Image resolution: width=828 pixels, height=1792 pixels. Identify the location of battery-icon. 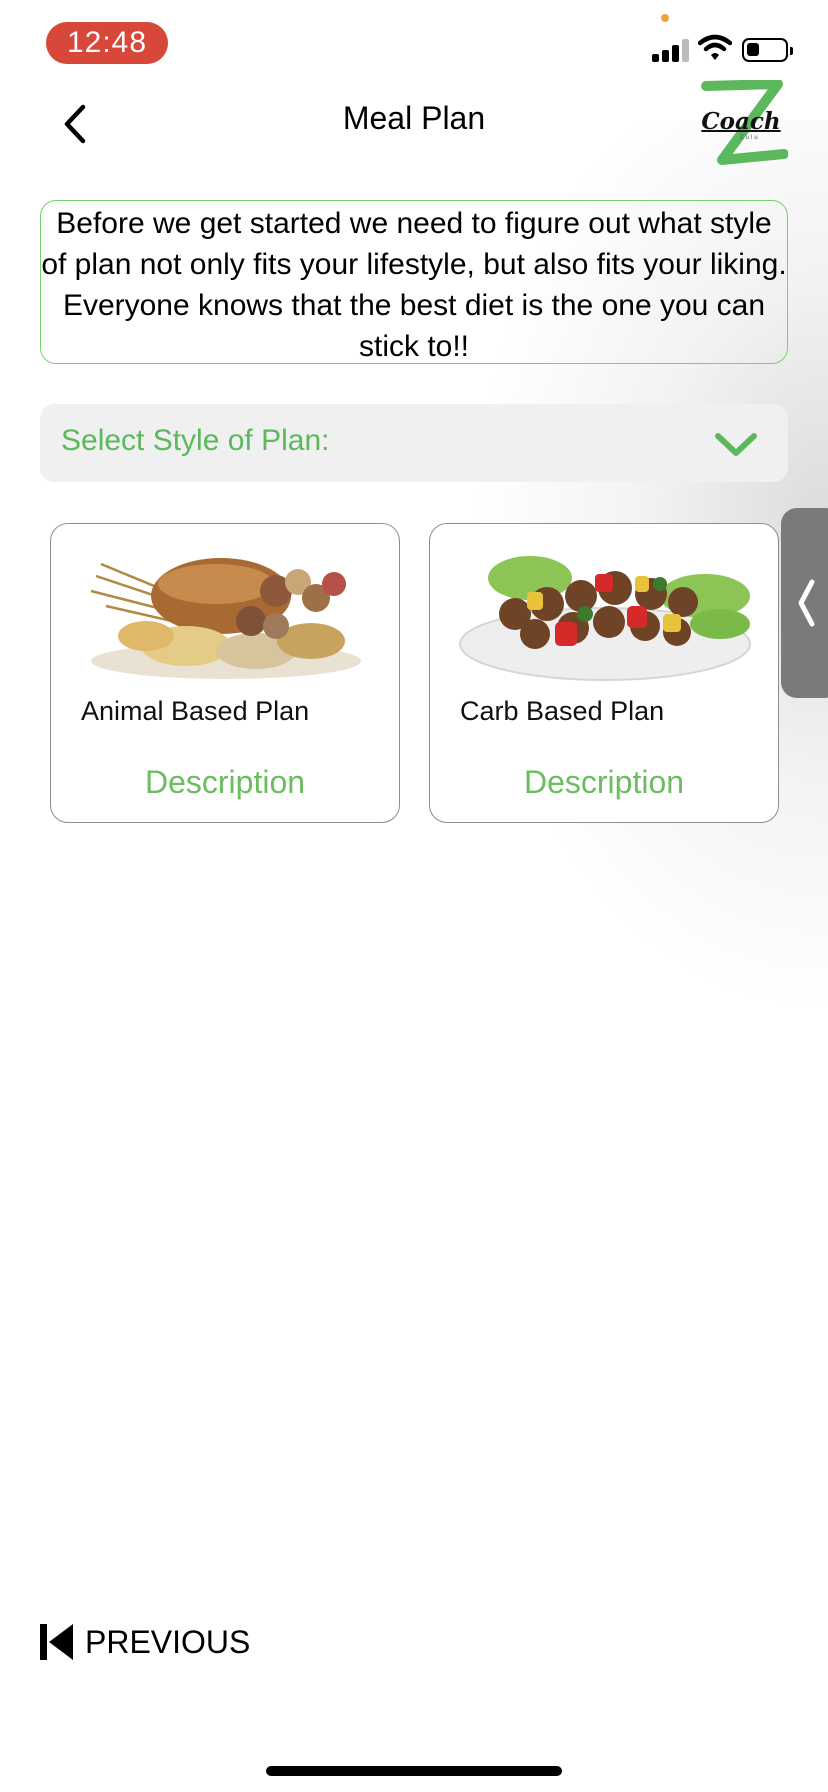
(767, 50).